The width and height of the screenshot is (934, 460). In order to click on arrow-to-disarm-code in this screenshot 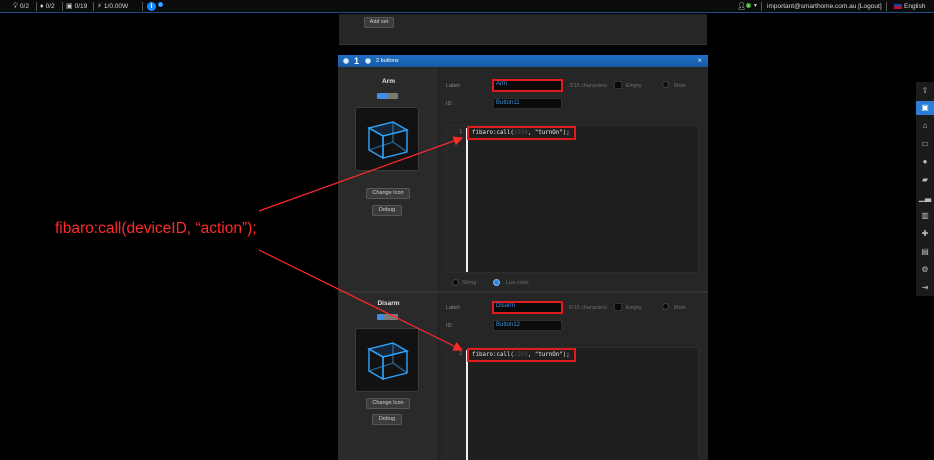, I will do `click(361, 300)`.